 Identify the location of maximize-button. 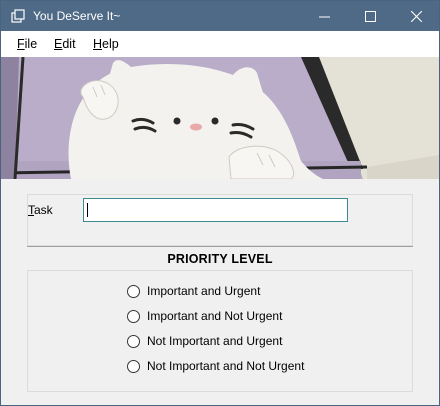
(370, 16).